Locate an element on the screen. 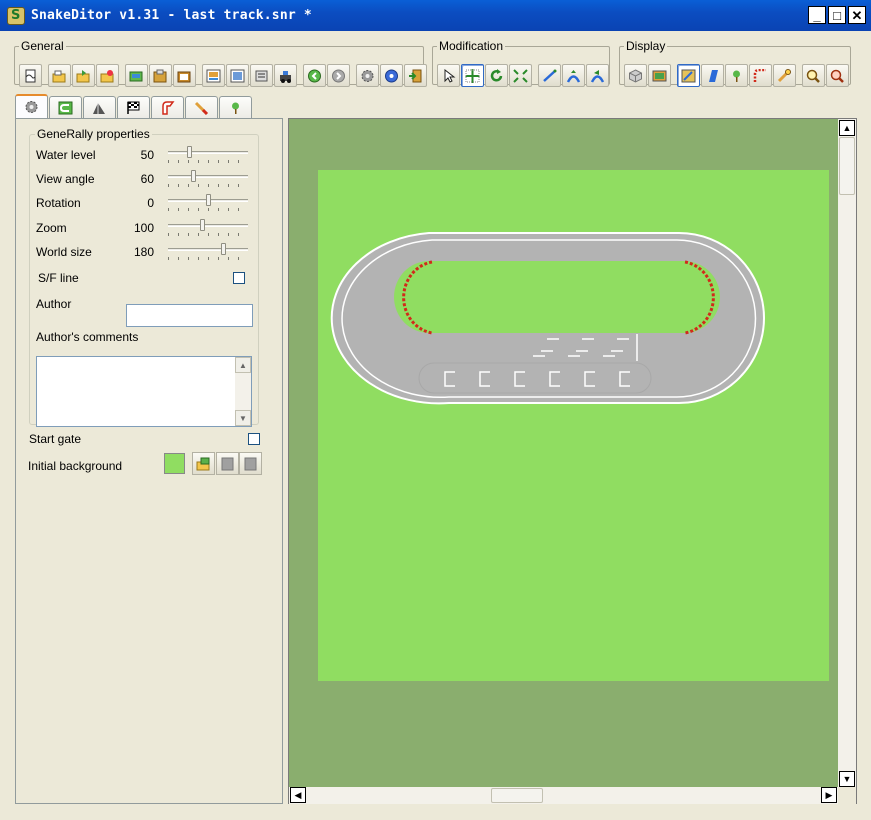 This screenshot has width=871, height=820. square-icon is located at coordinates (250, 463).